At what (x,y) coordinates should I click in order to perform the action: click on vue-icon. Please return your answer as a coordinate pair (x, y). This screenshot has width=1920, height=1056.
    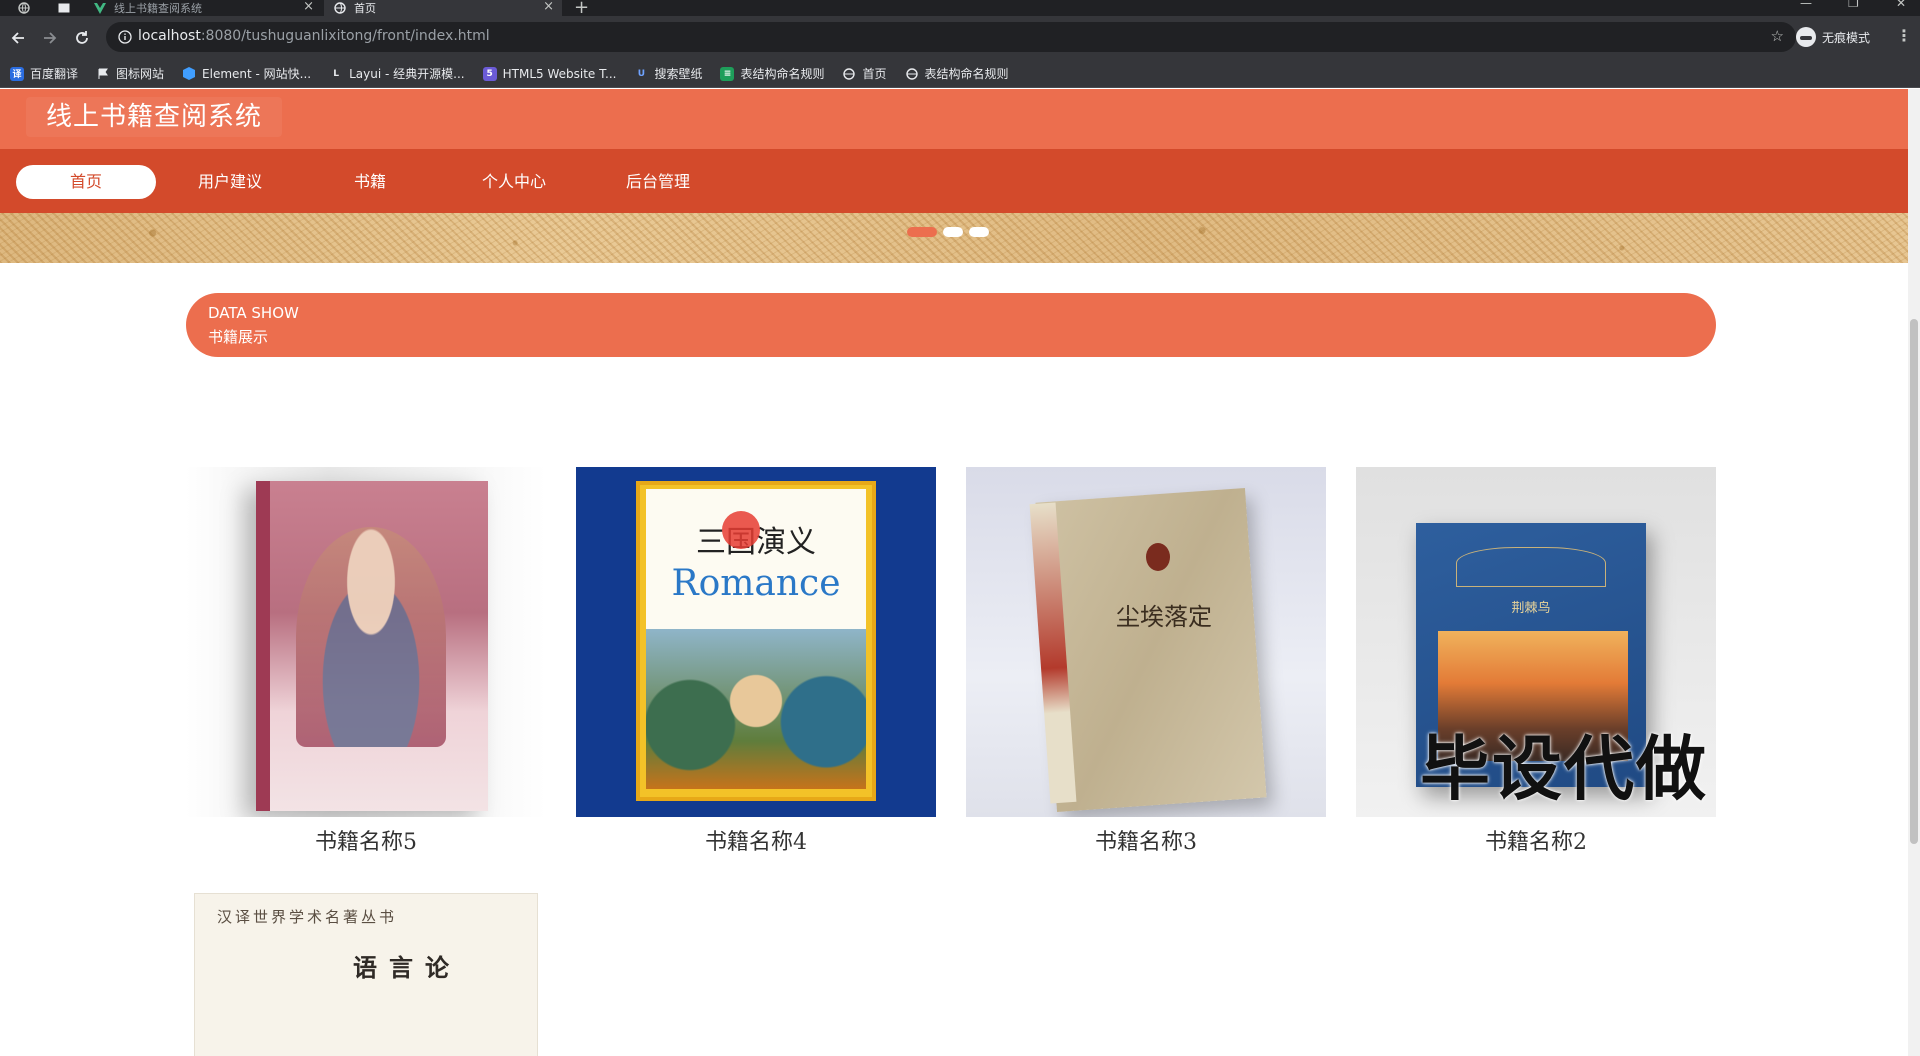
    Looking at the image, I should click on (100, 8).